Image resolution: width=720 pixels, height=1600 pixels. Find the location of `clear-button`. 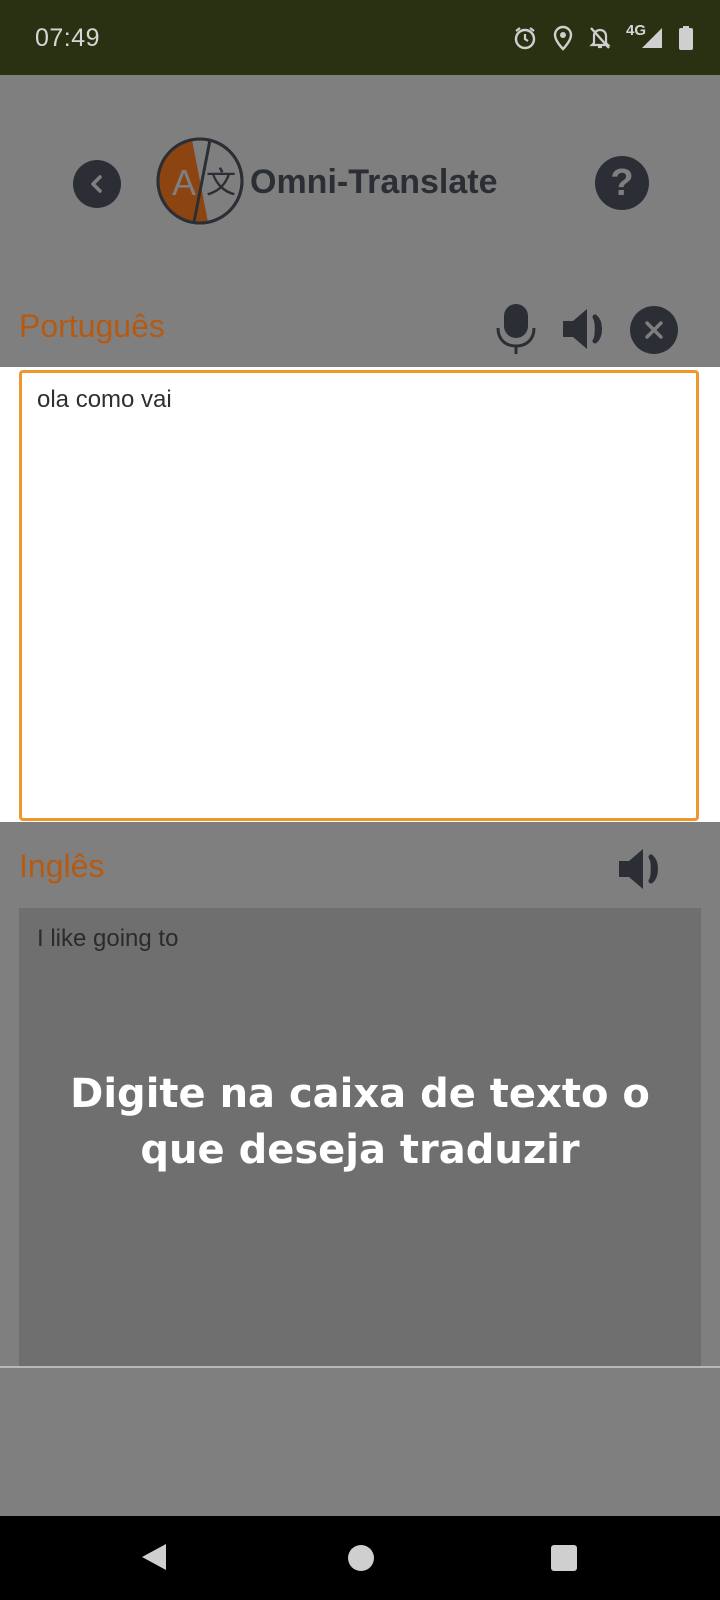

clear-button is located at coordinates (654, 330).